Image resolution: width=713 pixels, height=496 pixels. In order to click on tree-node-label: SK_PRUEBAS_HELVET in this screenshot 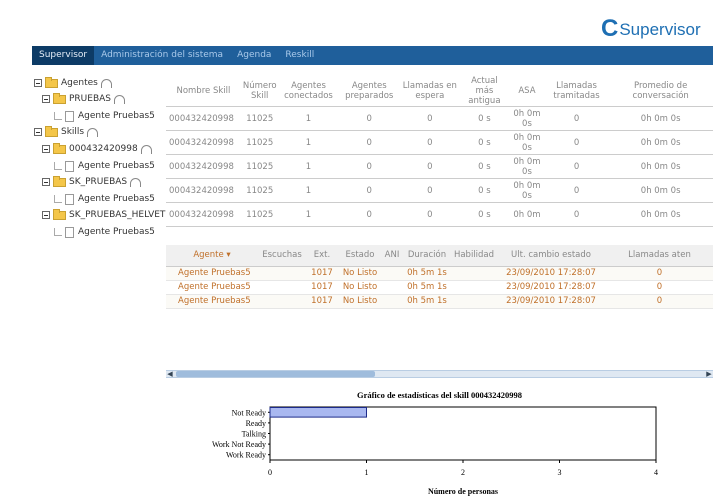, I will do `click(117, 215)`.